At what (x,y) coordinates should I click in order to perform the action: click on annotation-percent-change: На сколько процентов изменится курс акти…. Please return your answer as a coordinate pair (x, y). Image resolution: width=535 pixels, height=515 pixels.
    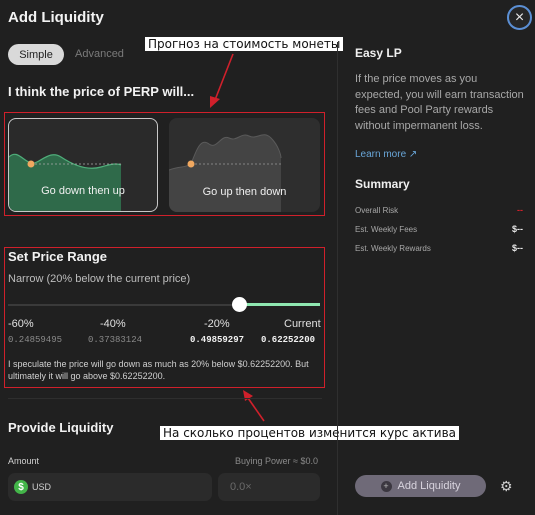
    Looking at the image, I should click on (310, 433).